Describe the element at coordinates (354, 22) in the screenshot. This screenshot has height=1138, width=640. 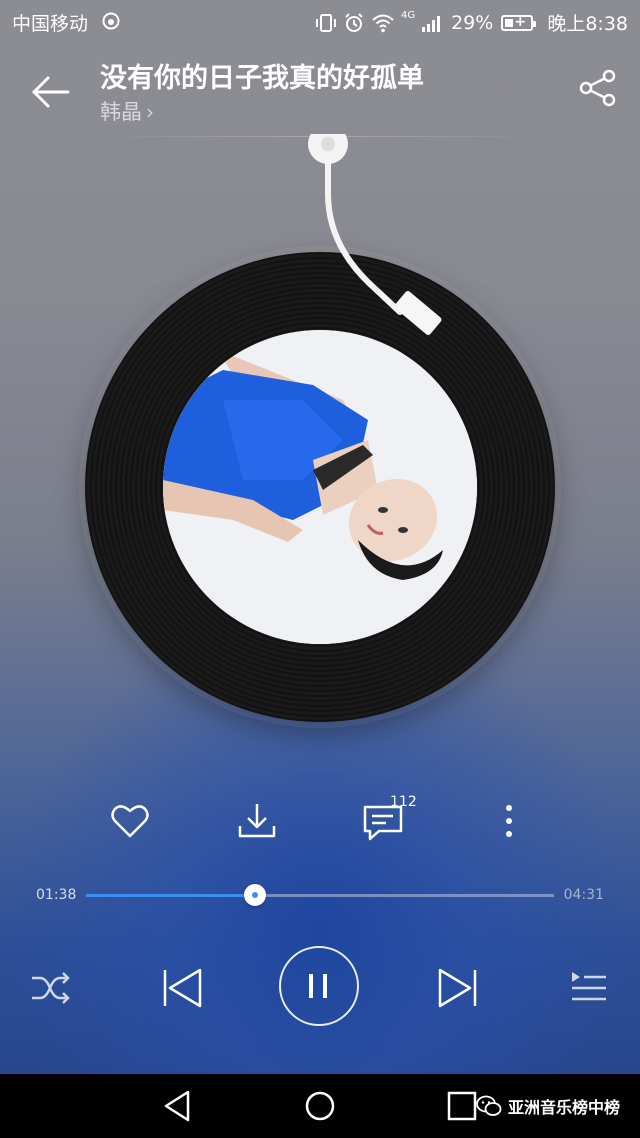
I see `alarm-icon` at that location.